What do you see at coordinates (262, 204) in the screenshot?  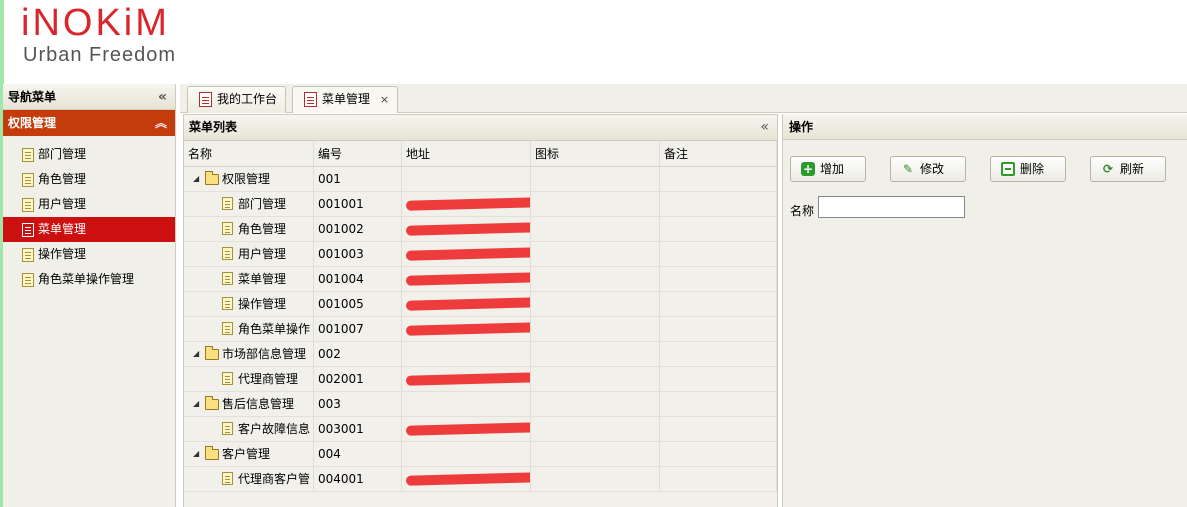 I see `row-name-label: 部门管理` at bounding box center [262, 204].